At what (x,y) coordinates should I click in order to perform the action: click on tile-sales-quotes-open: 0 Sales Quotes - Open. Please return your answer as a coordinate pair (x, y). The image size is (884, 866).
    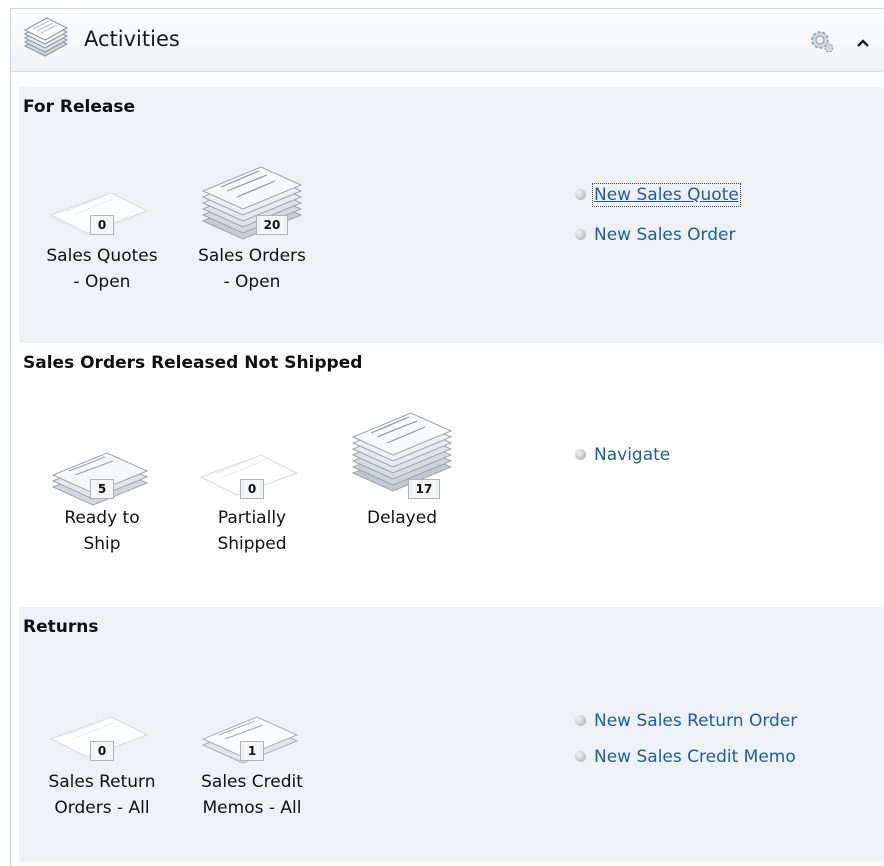
    Looking at the image, I should click on (102, 242).